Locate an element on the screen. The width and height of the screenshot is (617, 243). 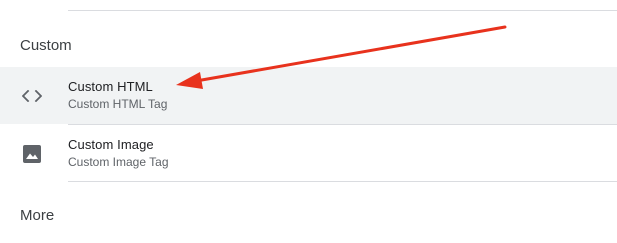
image-icon is located at coordinates (32, 154).